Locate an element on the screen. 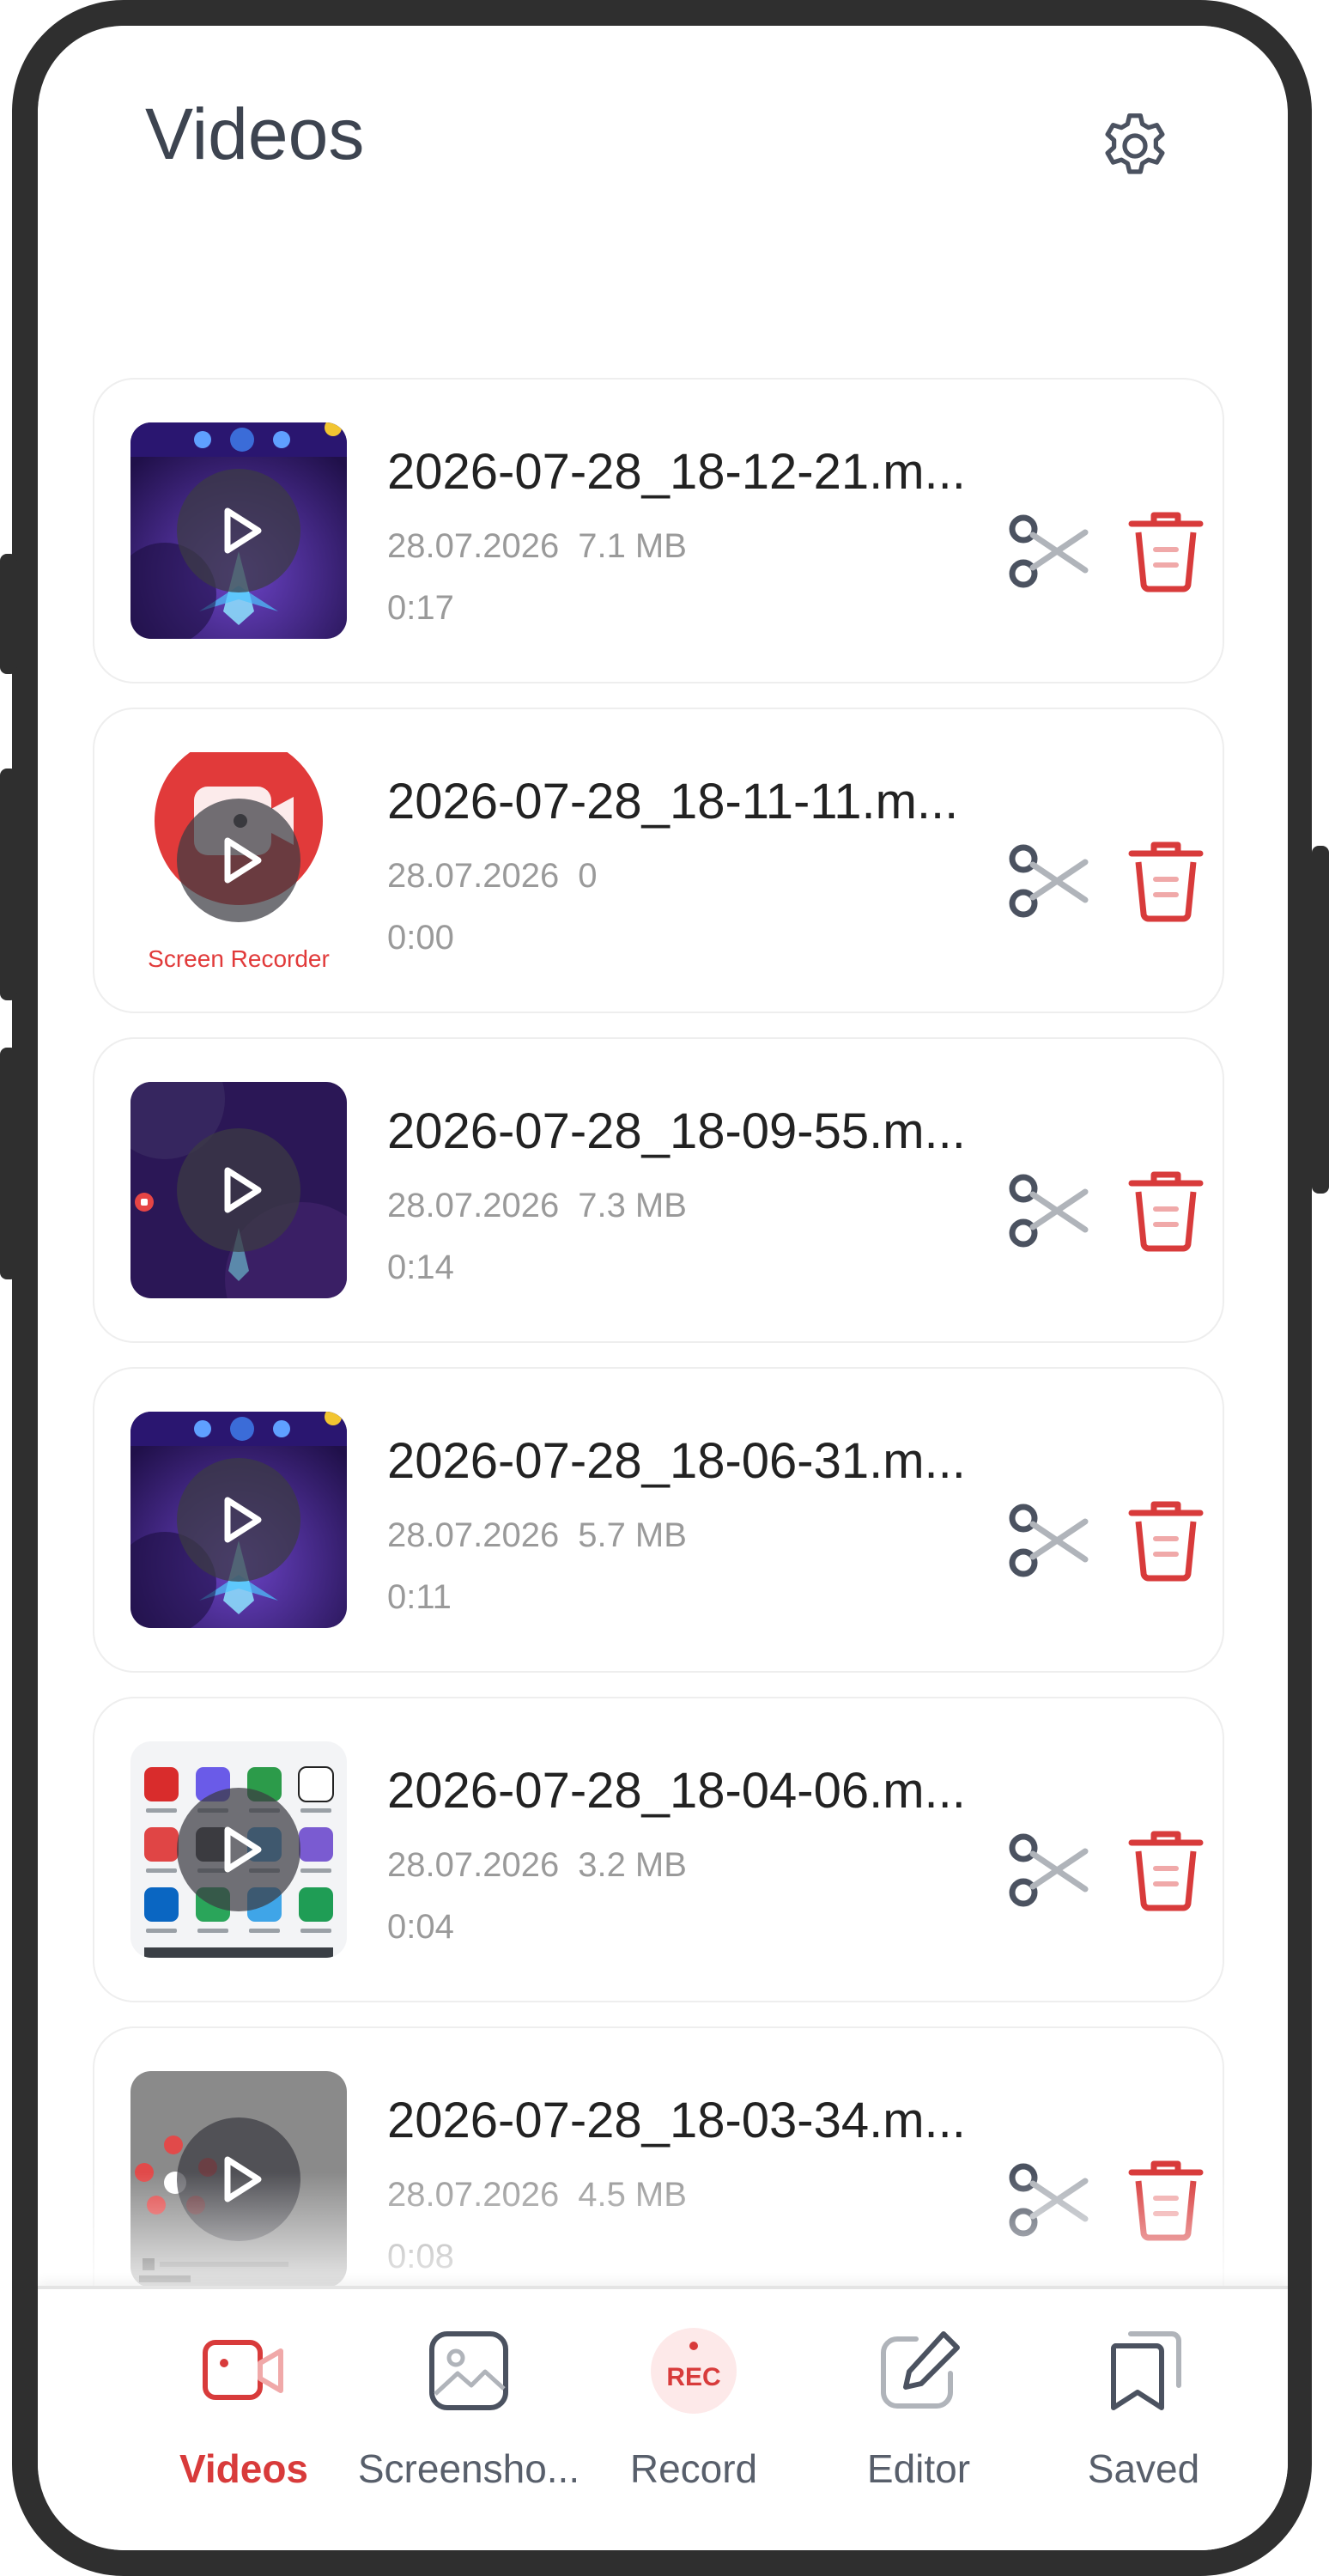  tab-label: Videos is located at coordinates (243, 2468).